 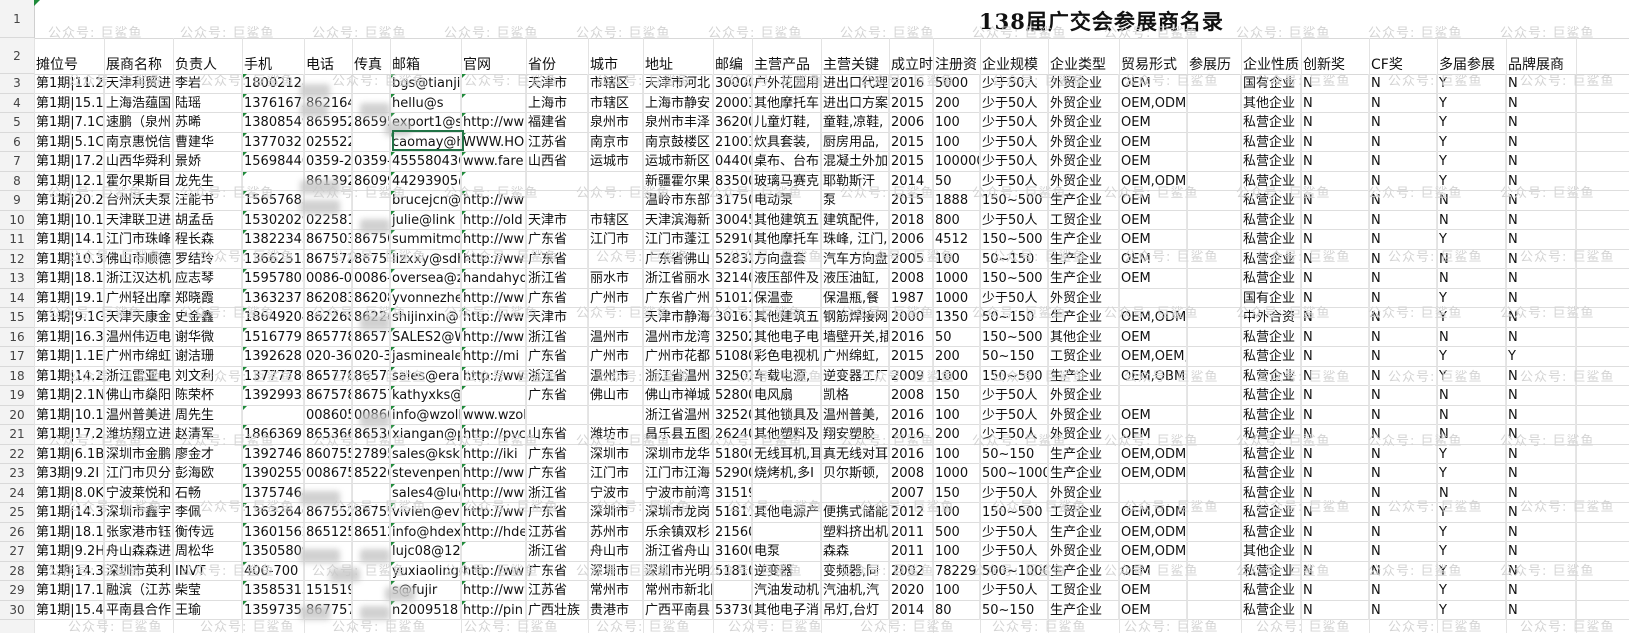 What do you see at coordinates (328, 356) in the screenshot?
I see `table-cell: 020-369` at bounding box center [328, 356].